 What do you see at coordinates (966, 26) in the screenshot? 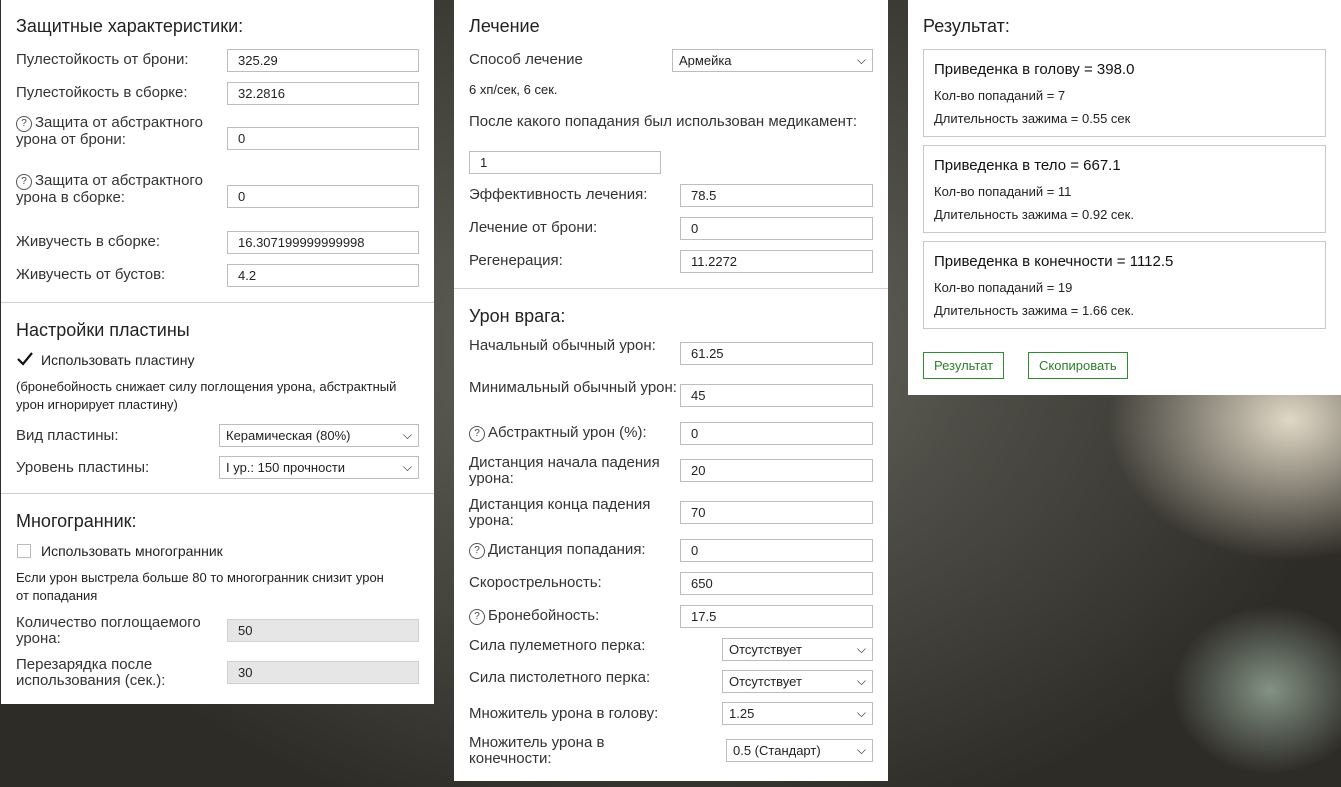
I see `result-title: Результат:` at bounding box center [966, 26].